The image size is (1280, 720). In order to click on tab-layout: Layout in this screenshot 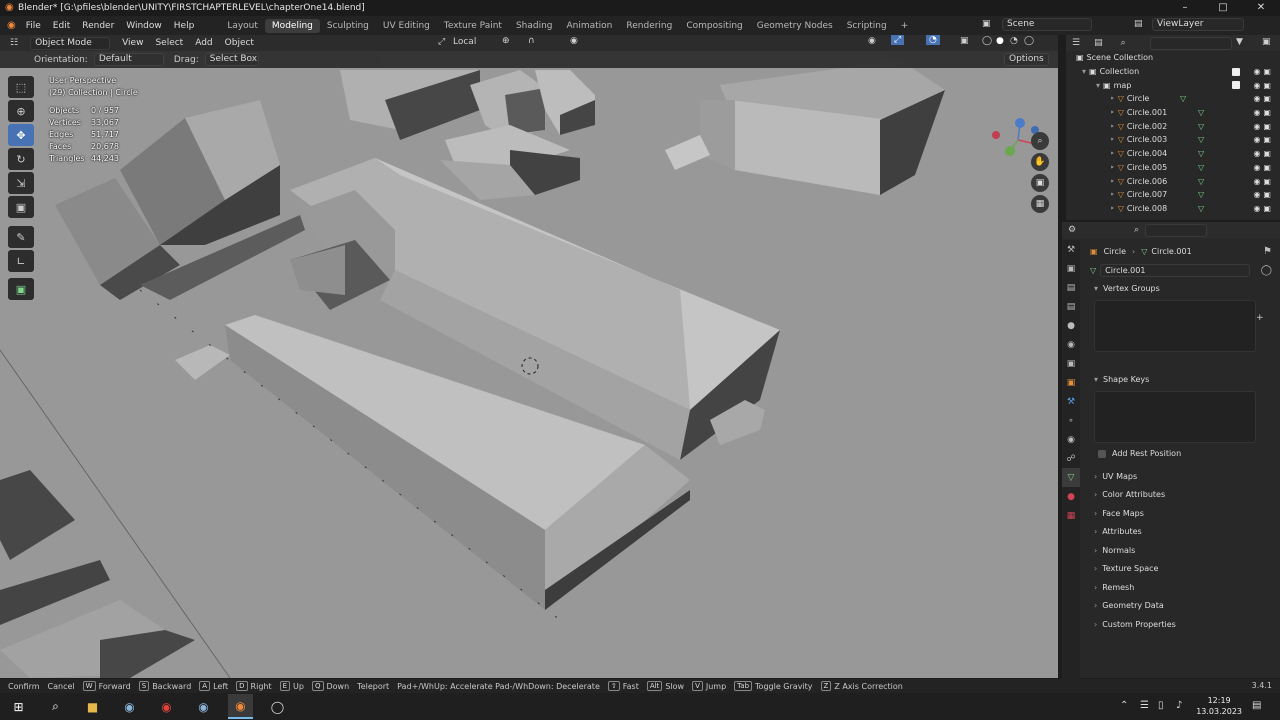, I will do `click(242, 26)`.